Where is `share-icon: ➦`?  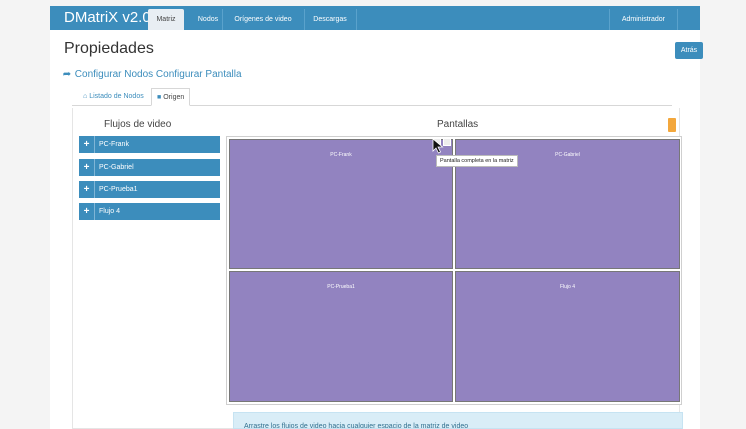 share-icon: ➦ is located at coordinates (67, 74).